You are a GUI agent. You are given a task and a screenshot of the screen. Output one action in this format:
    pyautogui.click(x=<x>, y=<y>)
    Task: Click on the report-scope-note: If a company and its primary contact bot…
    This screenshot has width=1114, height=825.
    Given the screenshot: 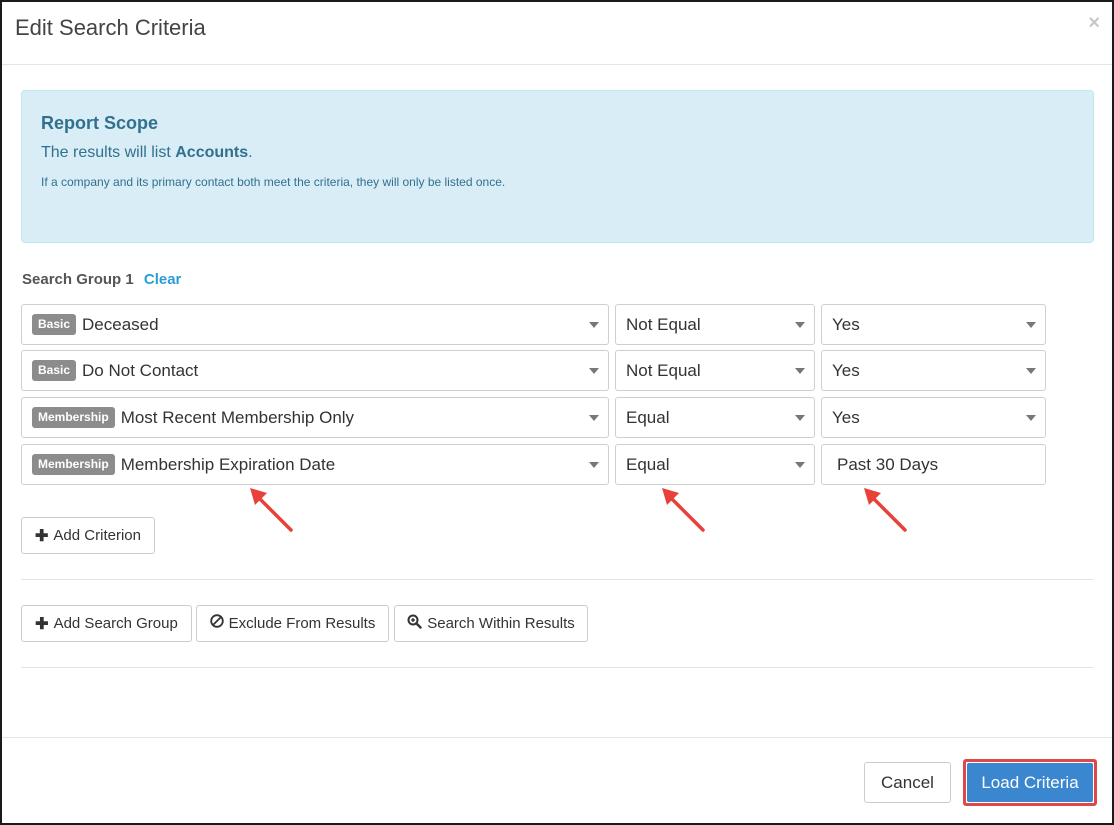 What is the action you would take?
    pyautogui.click(x=273, y=182)
    